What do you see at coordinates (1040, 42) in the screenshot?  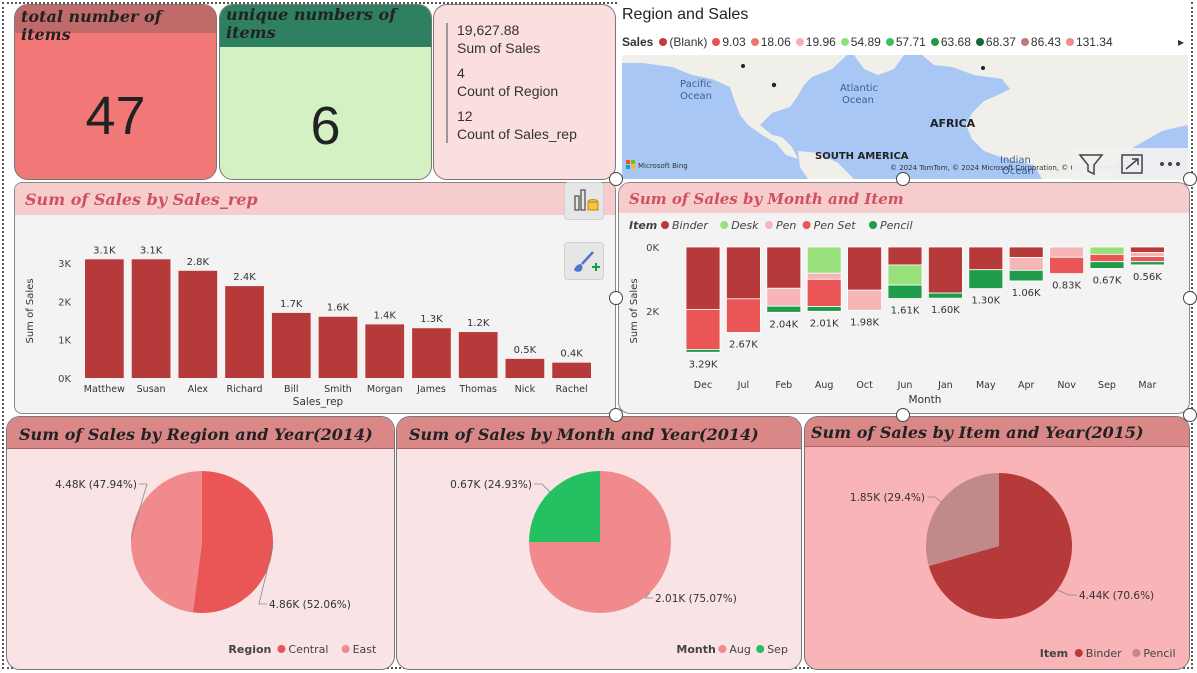 I see `legend-item: 86.43` at bounding box center [1040, 42].